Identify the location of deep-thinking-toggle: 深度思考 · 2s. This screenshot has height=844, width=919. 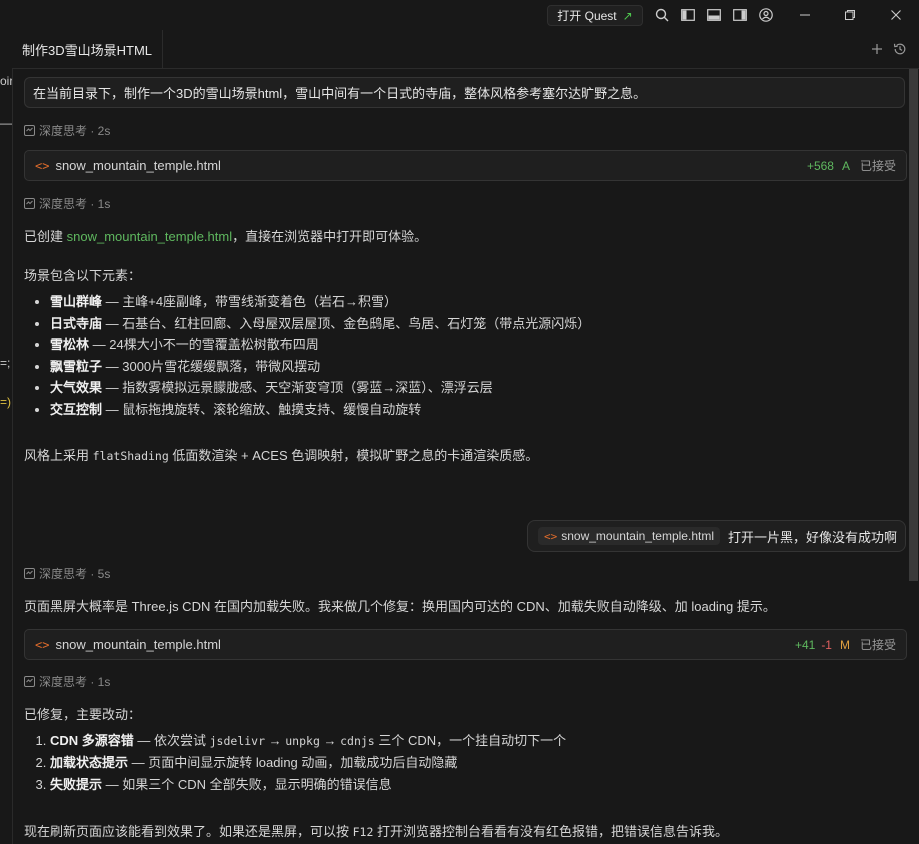
(67, 130).